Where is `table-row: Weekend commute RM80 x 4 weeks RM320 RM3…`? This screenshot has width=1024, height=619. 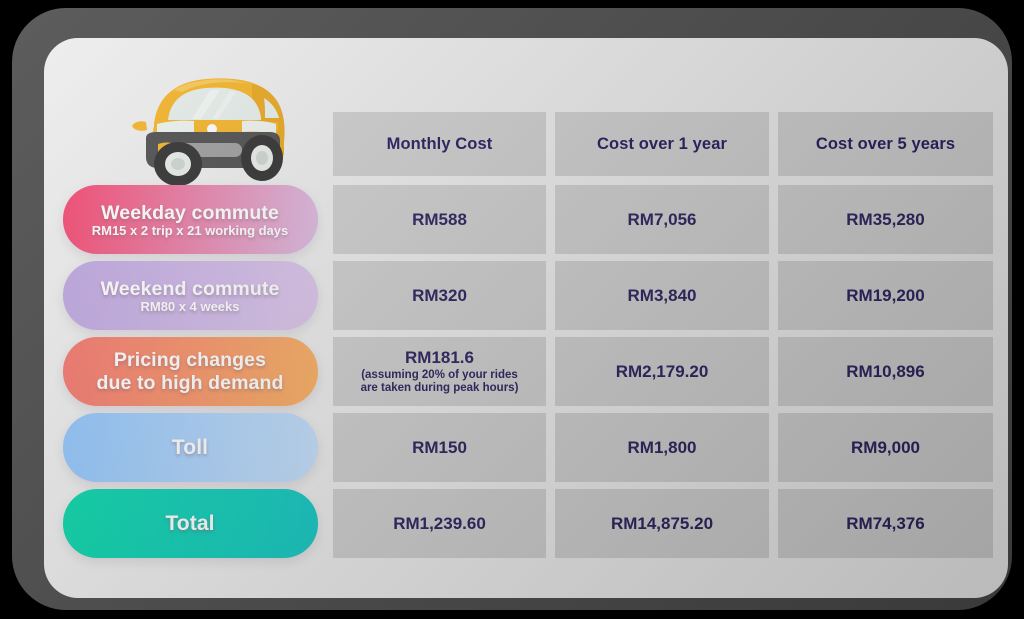
table-row: Weekend commute RM80 x 4 weeks RM320 RM3… is located at coordinates (526, 295).